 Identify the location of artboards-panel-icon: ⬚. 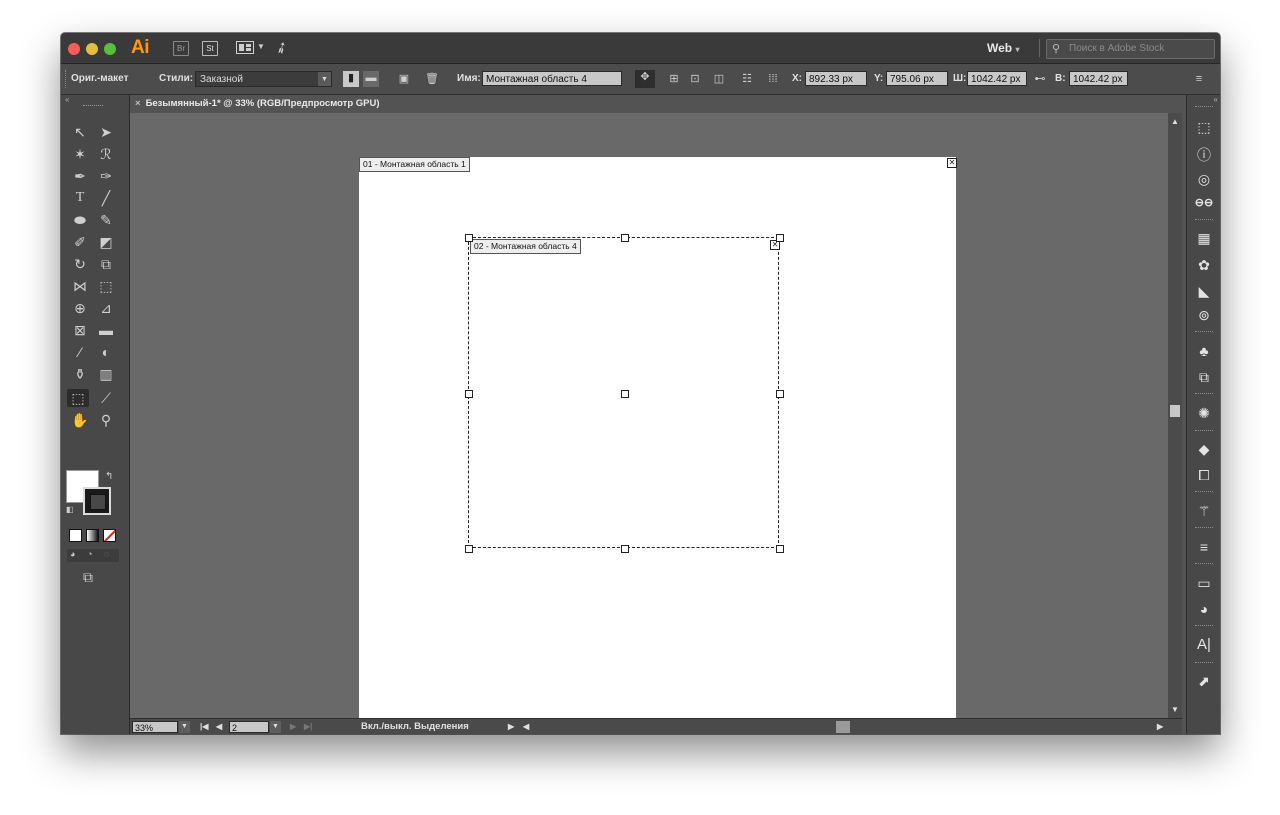
(1204, 127).